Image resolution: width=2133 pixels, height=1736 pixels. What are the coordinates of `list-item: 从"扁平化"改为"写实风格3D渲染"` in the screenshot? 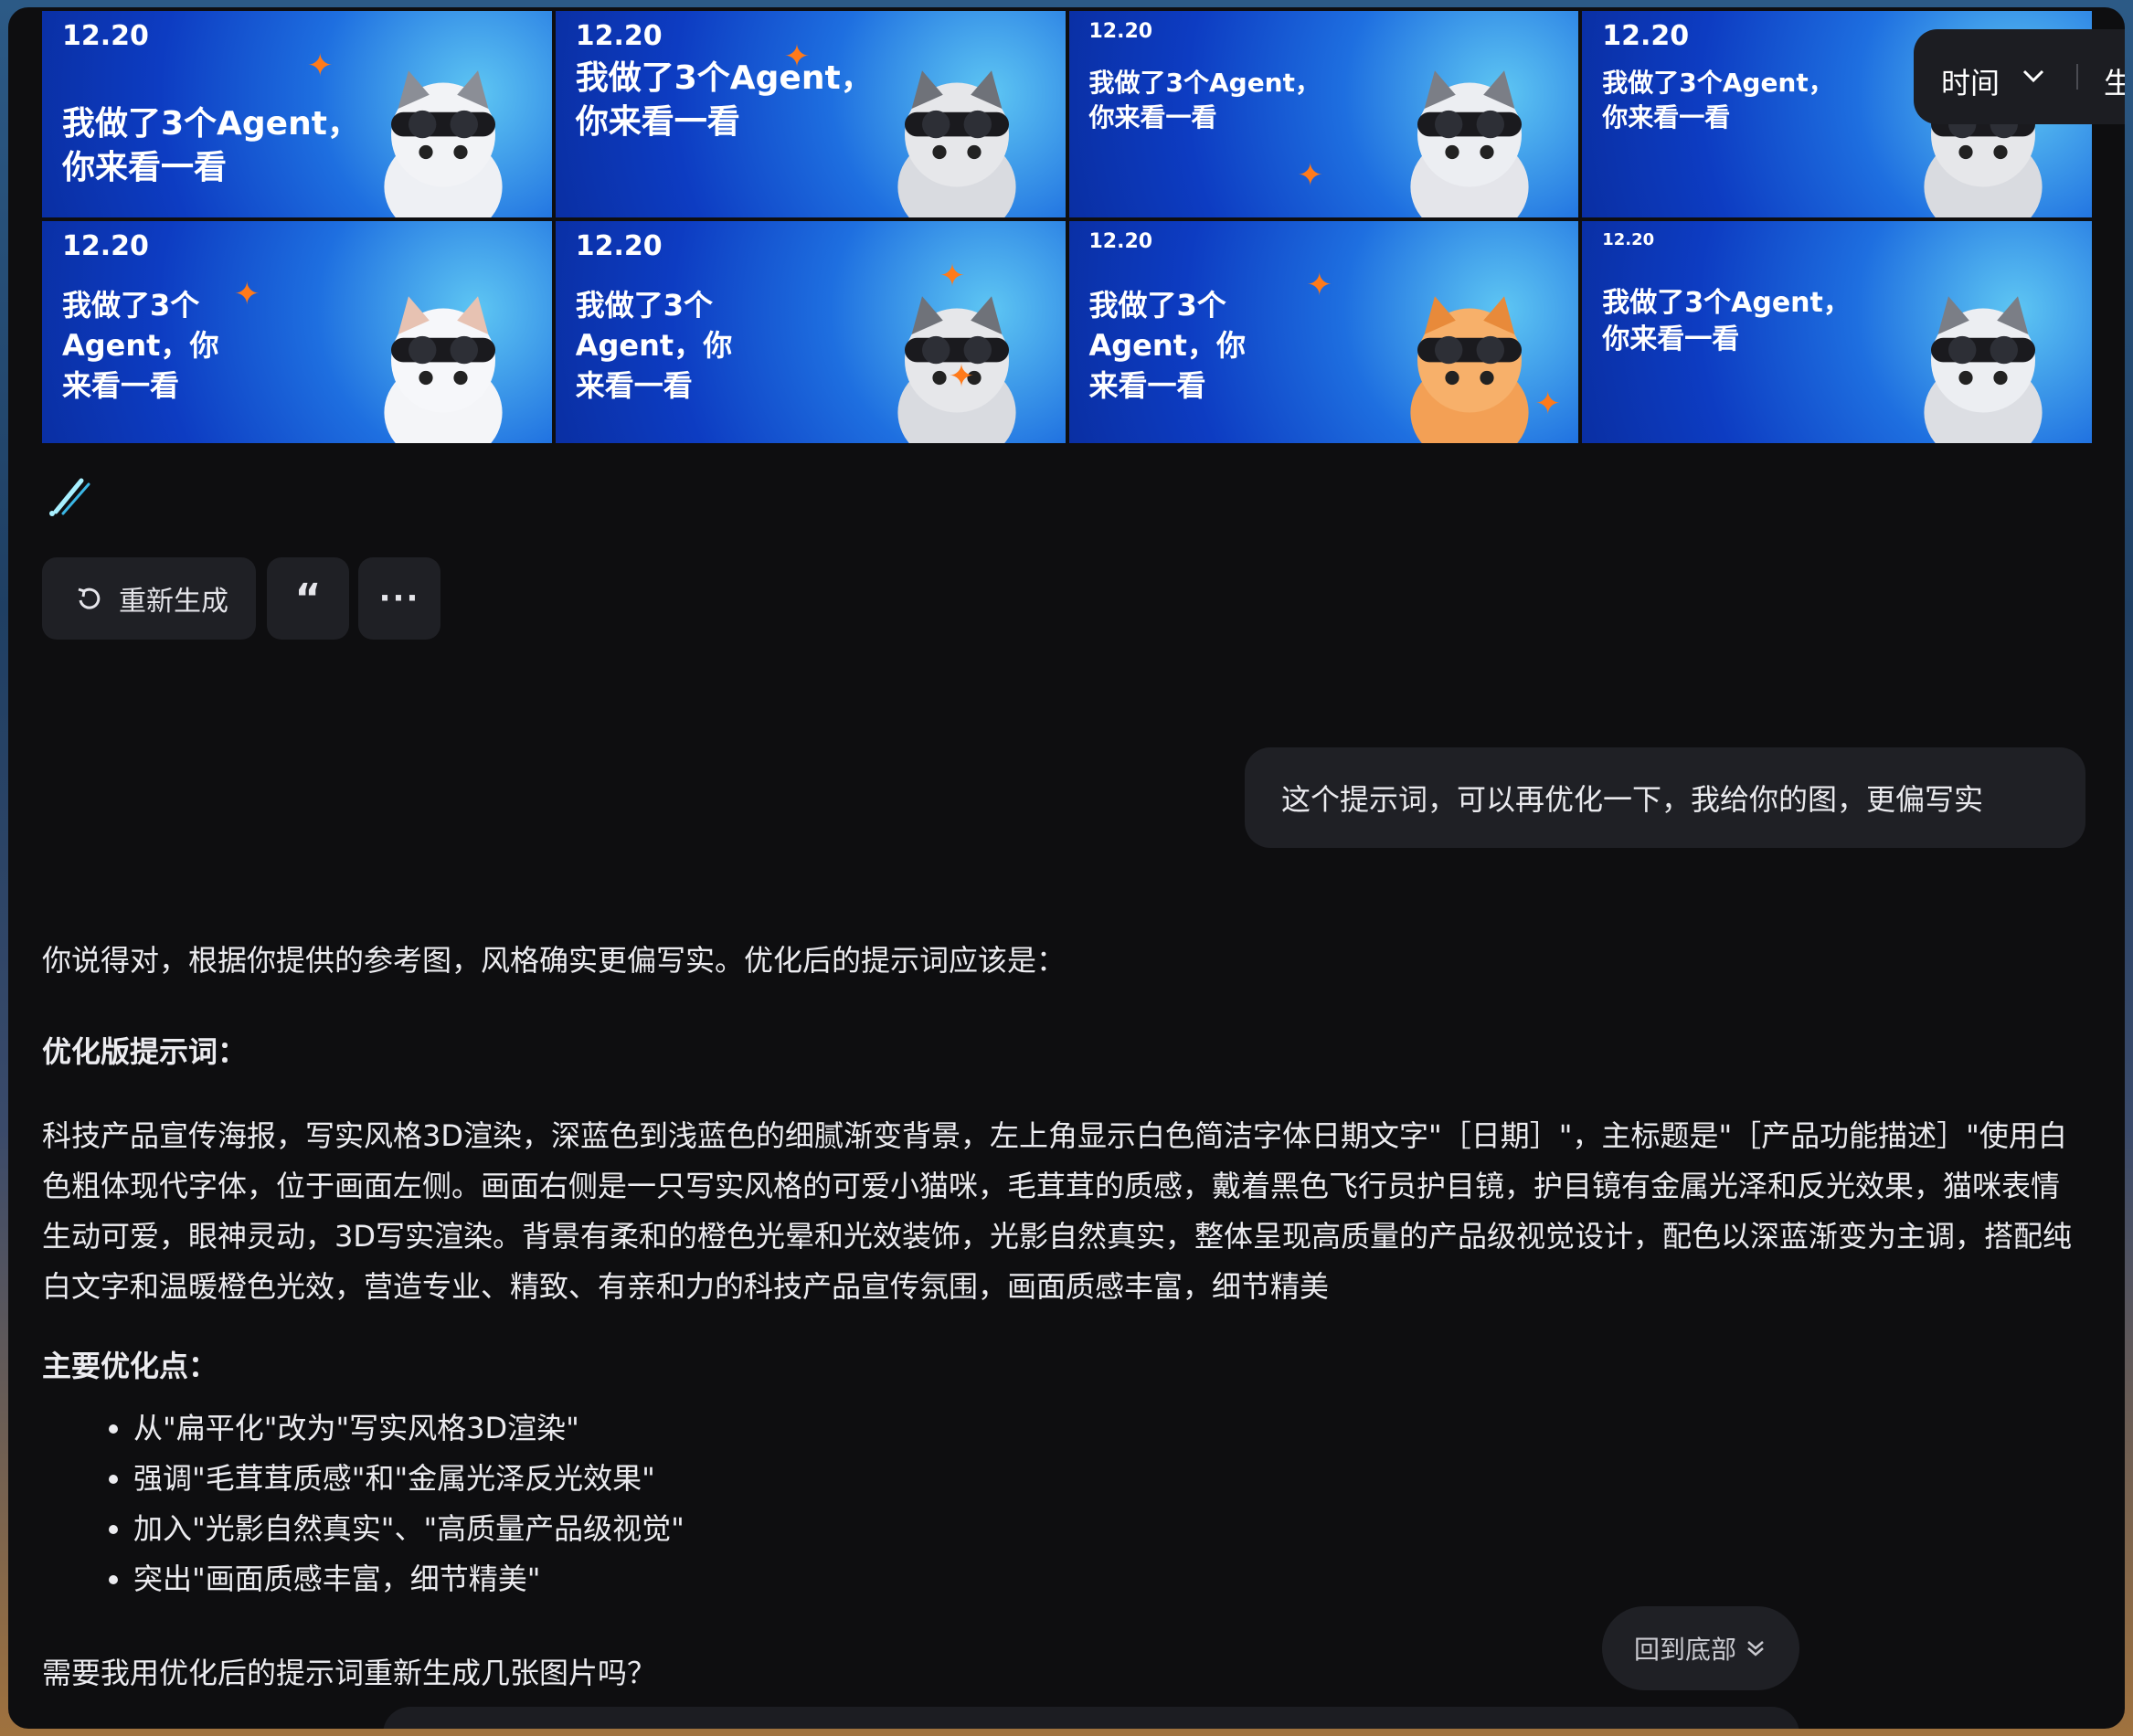 It's located at (408, 1428).